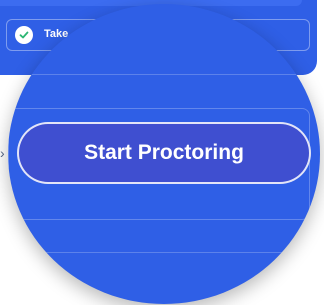 The height and width of the screenshot is (305, 324). I want to click on chevron-right-icon: ›, so click(2, 153).